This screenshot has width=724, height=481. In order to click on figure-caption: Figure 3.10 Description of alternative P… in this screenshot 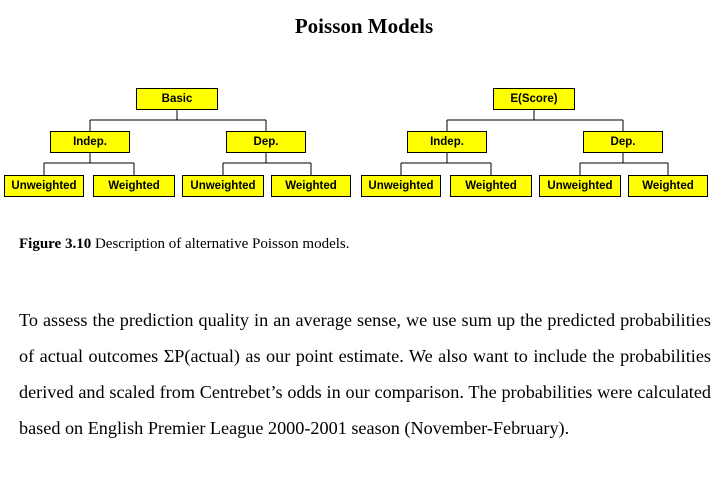, I will do `click(184, 244)`.